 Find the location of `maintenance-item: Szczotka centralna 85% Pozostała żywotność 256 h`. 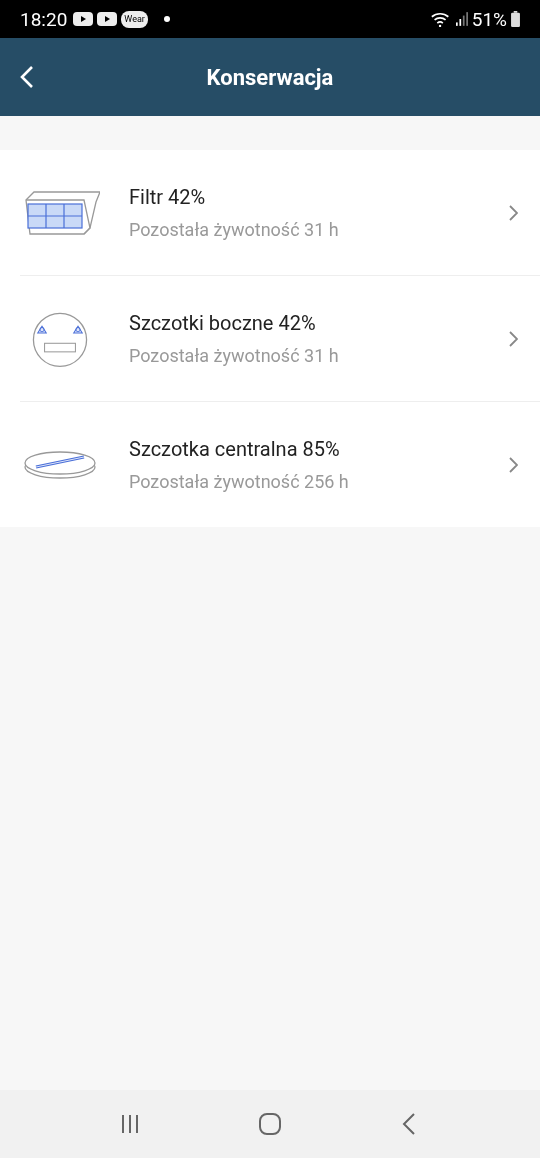

maintenance-item: Szczotka centralna 85% Pozostała żywotność 256 h is located at coordinates (280, 464).